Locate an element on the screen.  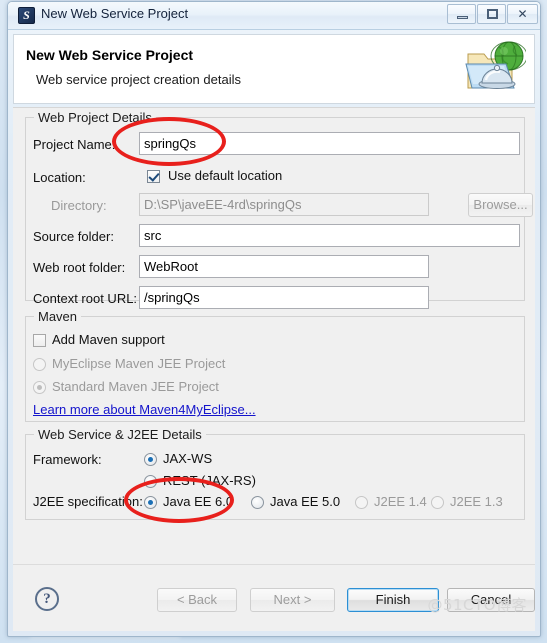
add-maven-support-checkbox is located at coordinates (39, 340).